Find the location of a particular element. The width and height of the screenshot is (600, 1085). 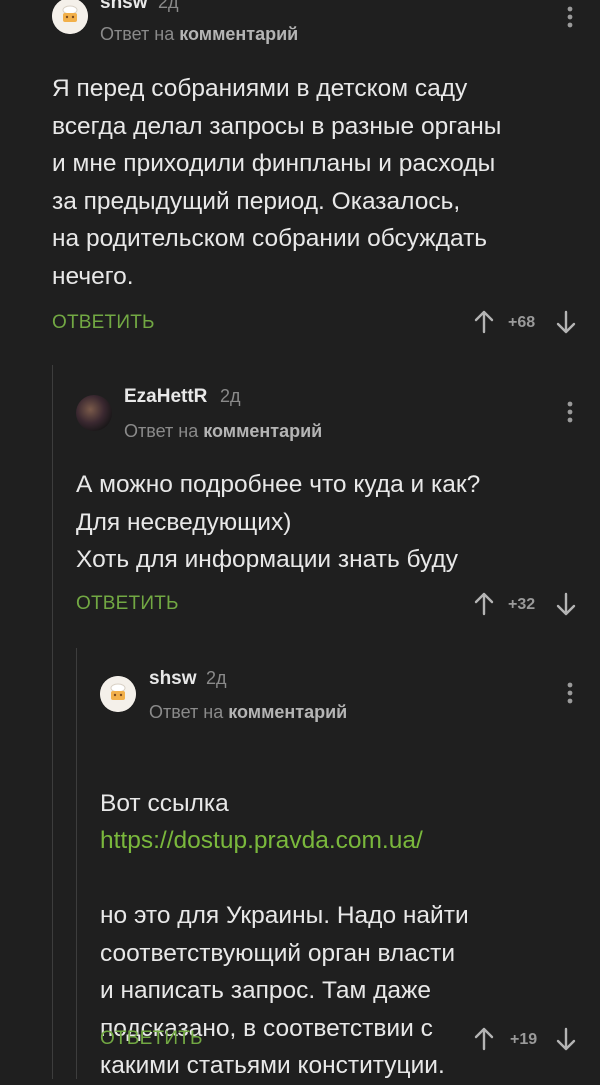

rating: +68 is located at coordinates (522, 322).